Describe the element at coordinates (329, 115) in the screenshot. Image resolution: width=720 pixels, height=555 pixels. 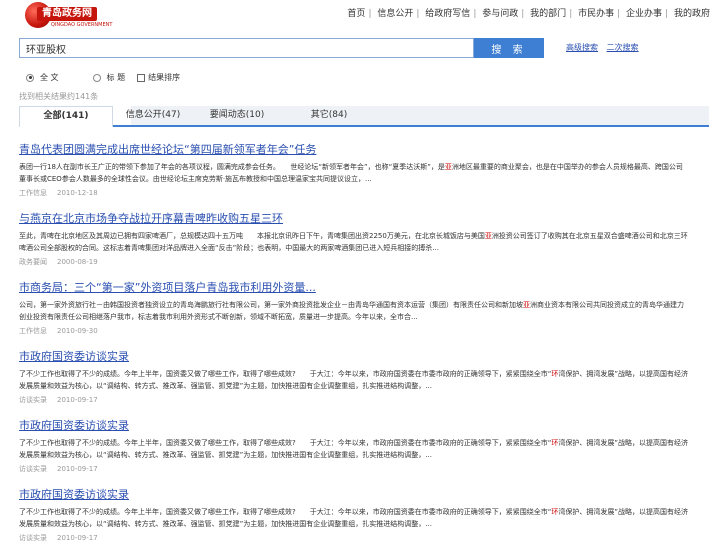
I see `tab-other: 其它(84)` at that location.